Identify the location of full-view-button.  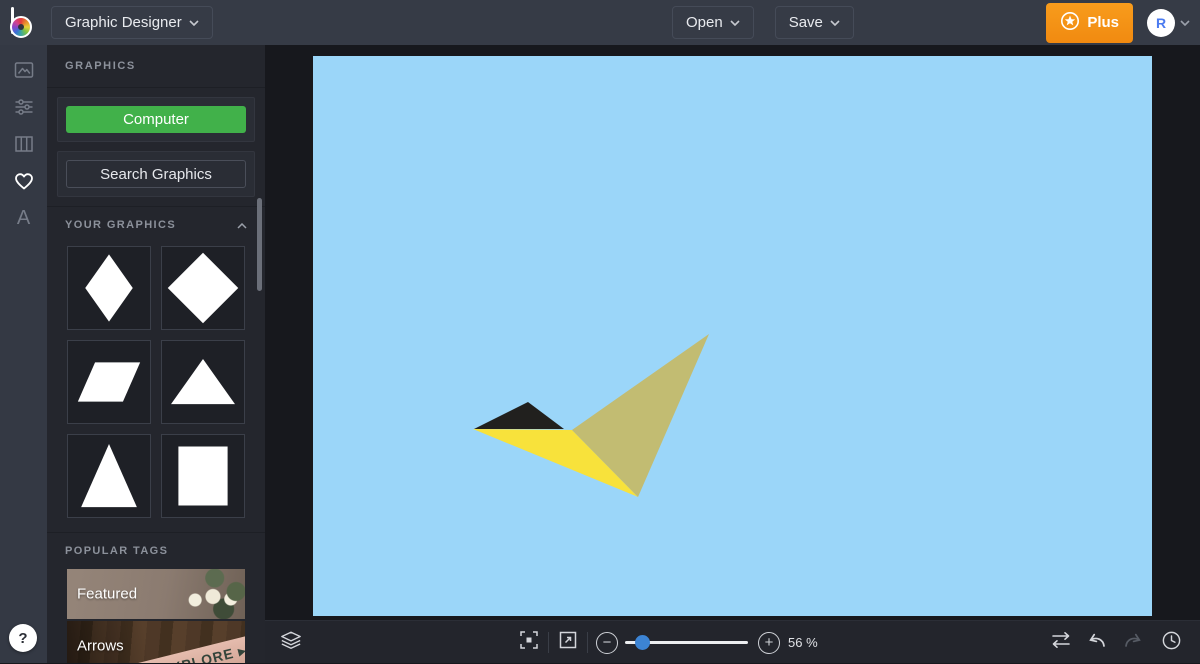
(568, 642).